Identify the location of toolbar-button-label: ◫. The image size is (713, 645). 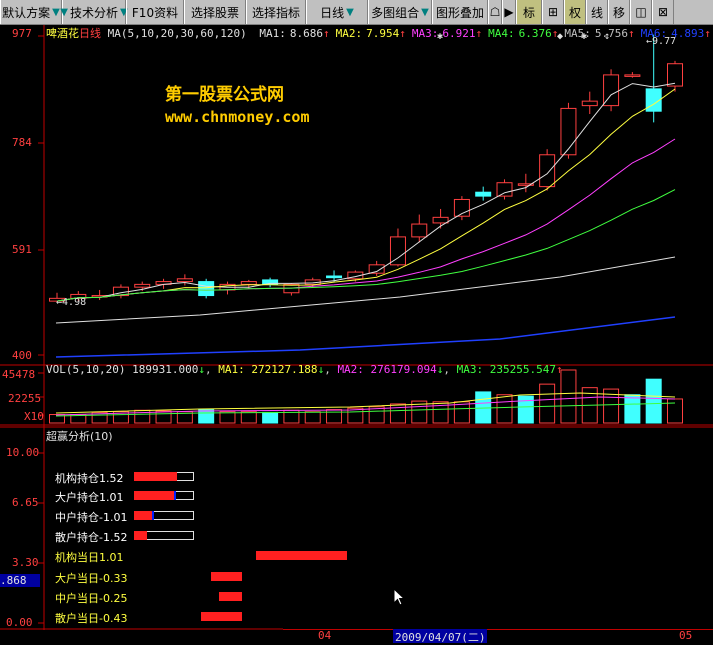
(641, 12).